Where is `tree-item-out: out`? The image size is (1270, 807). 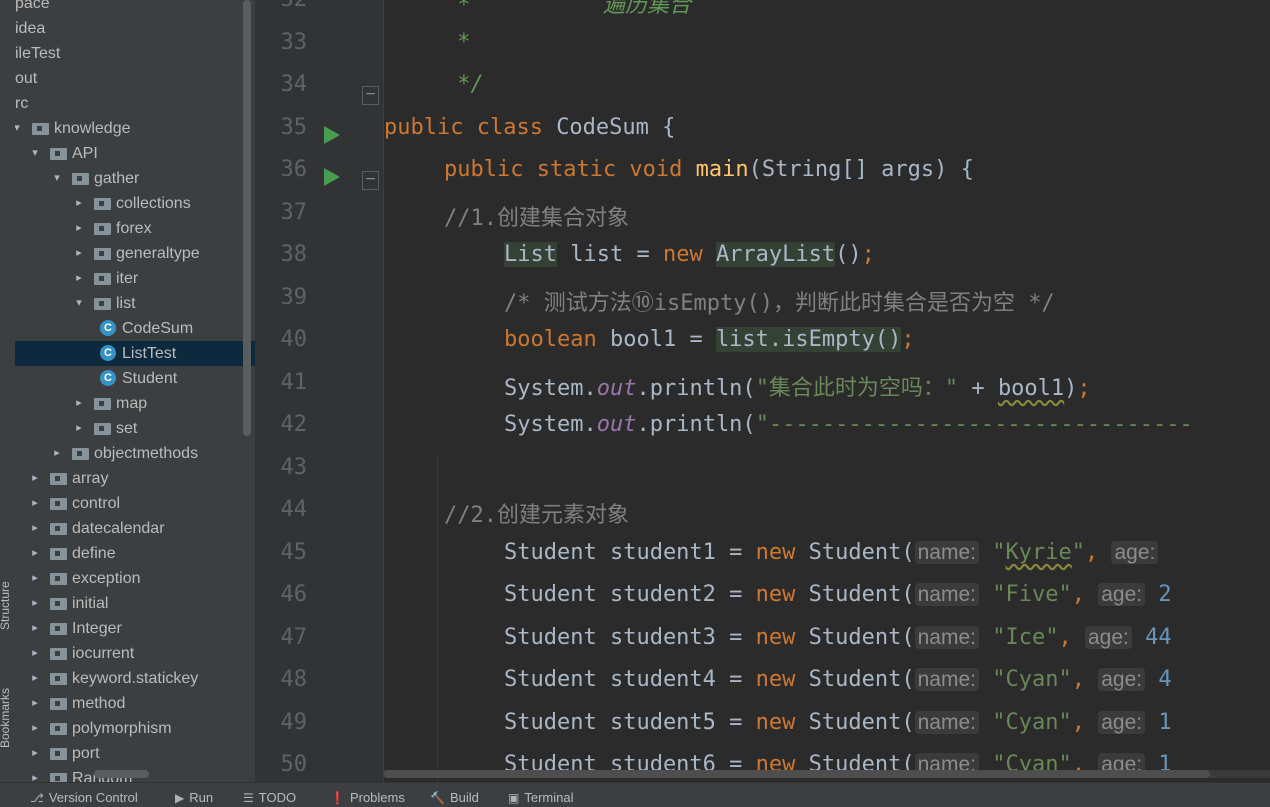
tree-item-out: out is located at coordinates (135, 78).